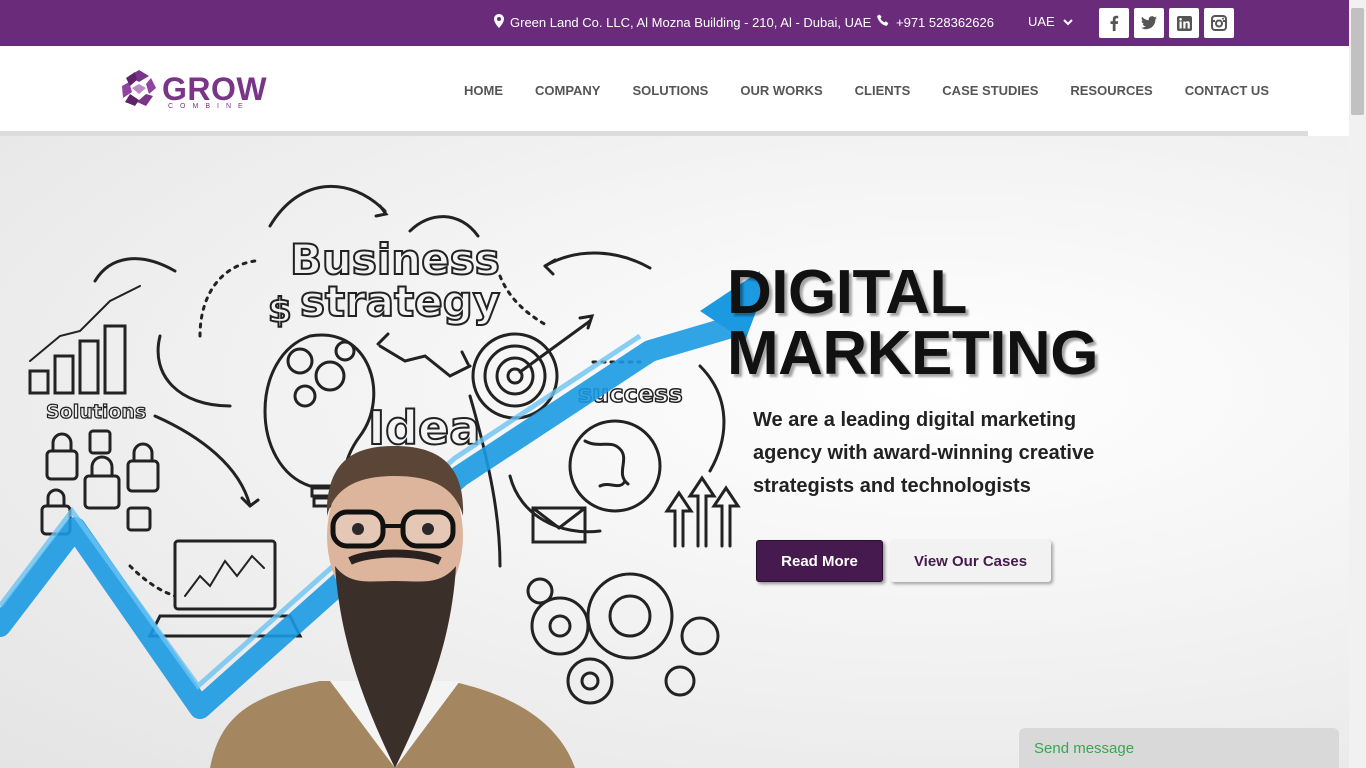  What do you see at coordinates (1357, 384) in the screenshot?
I see `page-scrollbar` at bounding box center [1357, 384].